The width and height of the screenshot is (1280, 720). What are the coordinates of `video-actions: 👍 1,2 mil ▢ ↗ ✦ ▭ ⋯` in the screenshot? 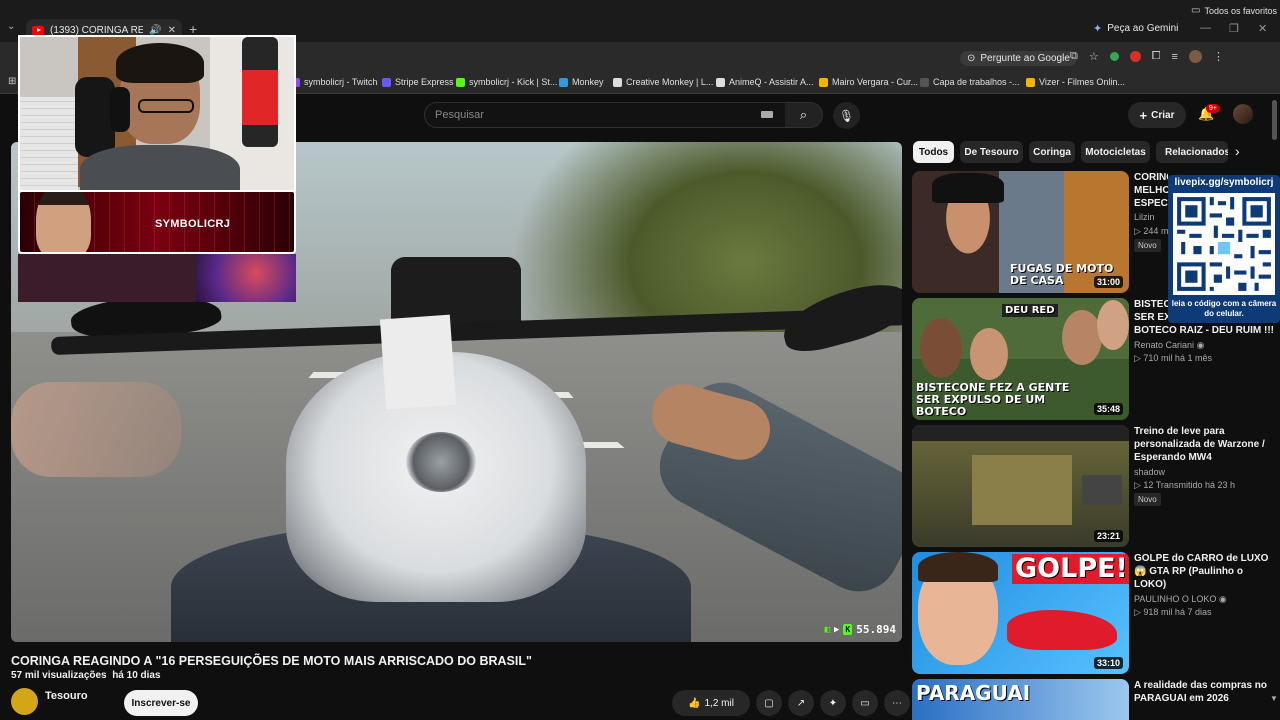 It's located at (791, 703).